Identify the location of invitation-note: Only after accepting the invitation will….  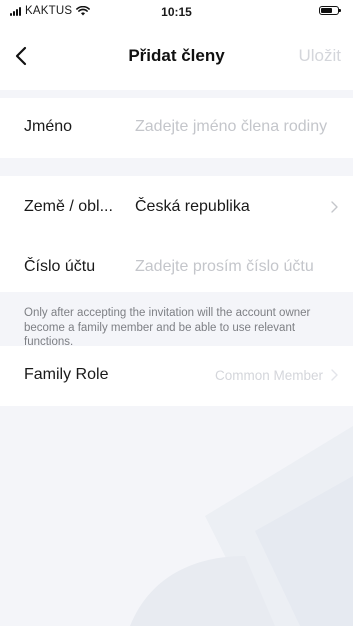
(167, 327).